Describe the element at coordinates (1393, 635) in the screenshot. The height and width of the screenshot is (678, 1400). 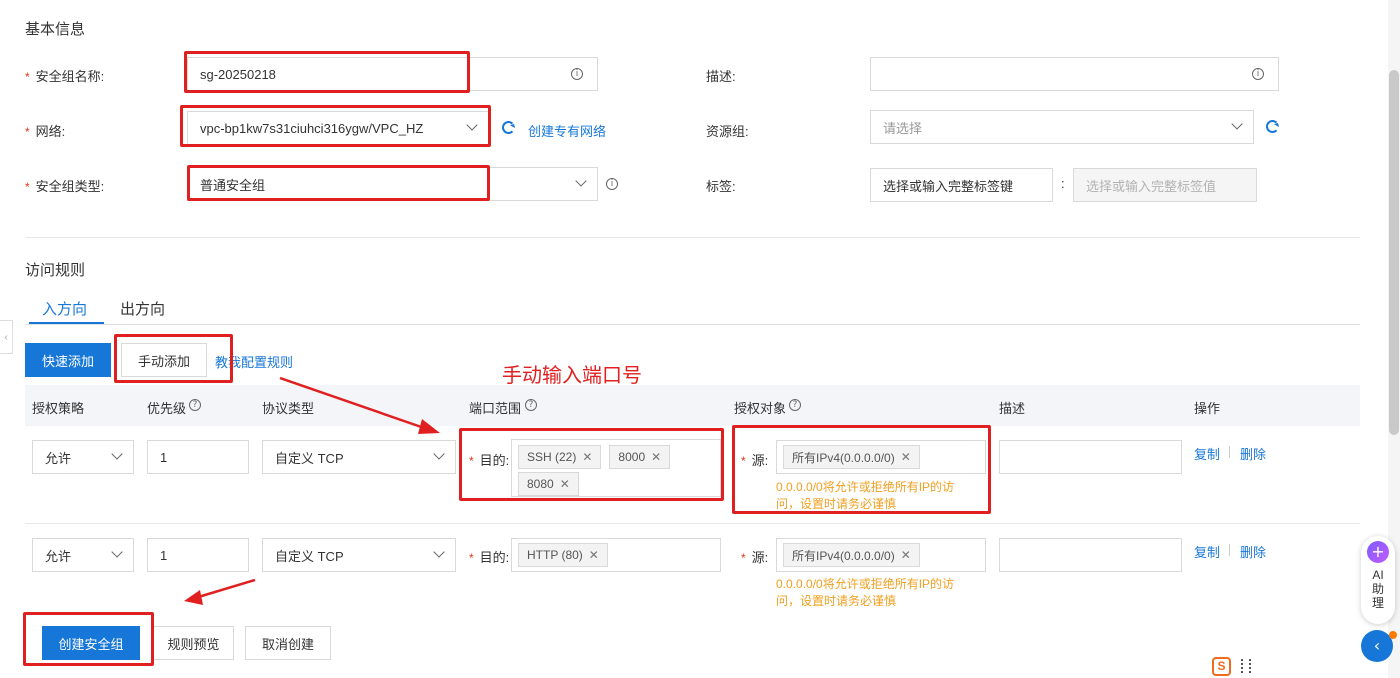
I see `notification-dot` at that location.